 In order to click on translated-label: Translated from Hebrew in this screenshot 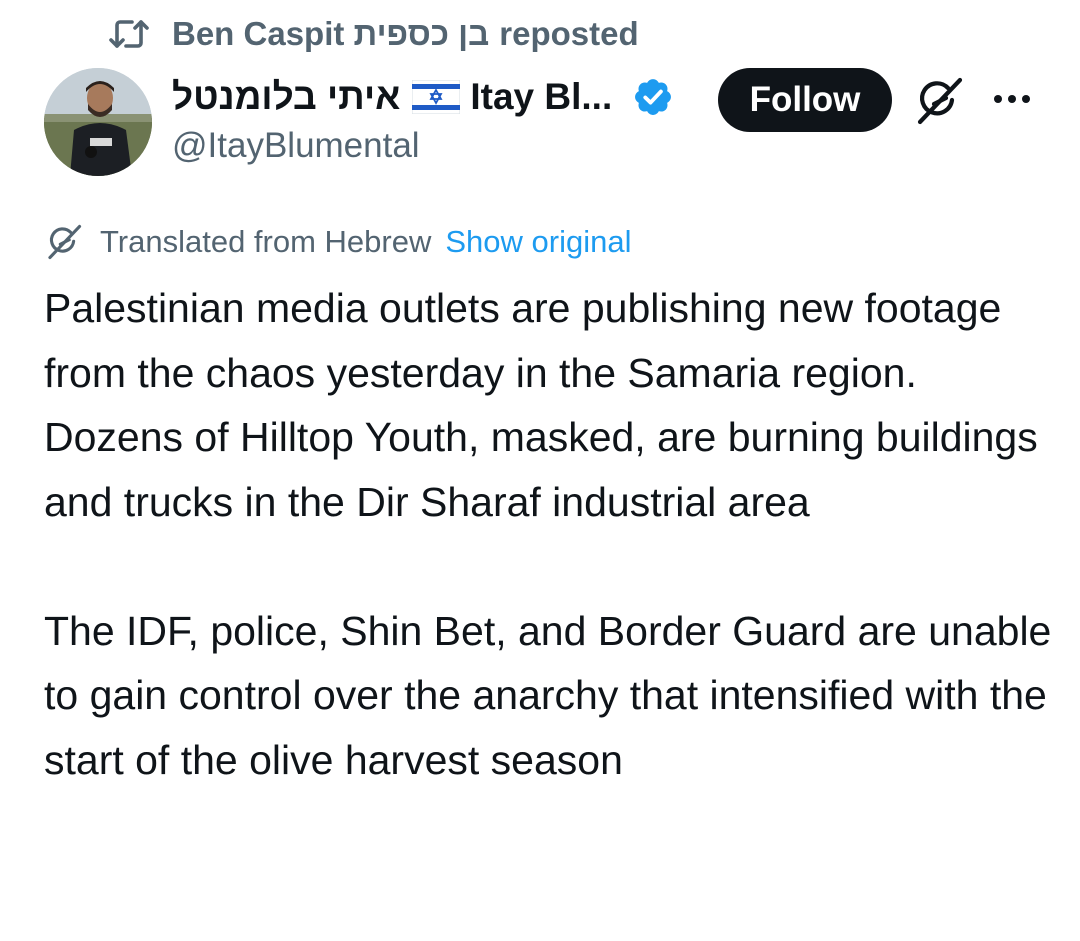, I will do `click(266, 241)`.